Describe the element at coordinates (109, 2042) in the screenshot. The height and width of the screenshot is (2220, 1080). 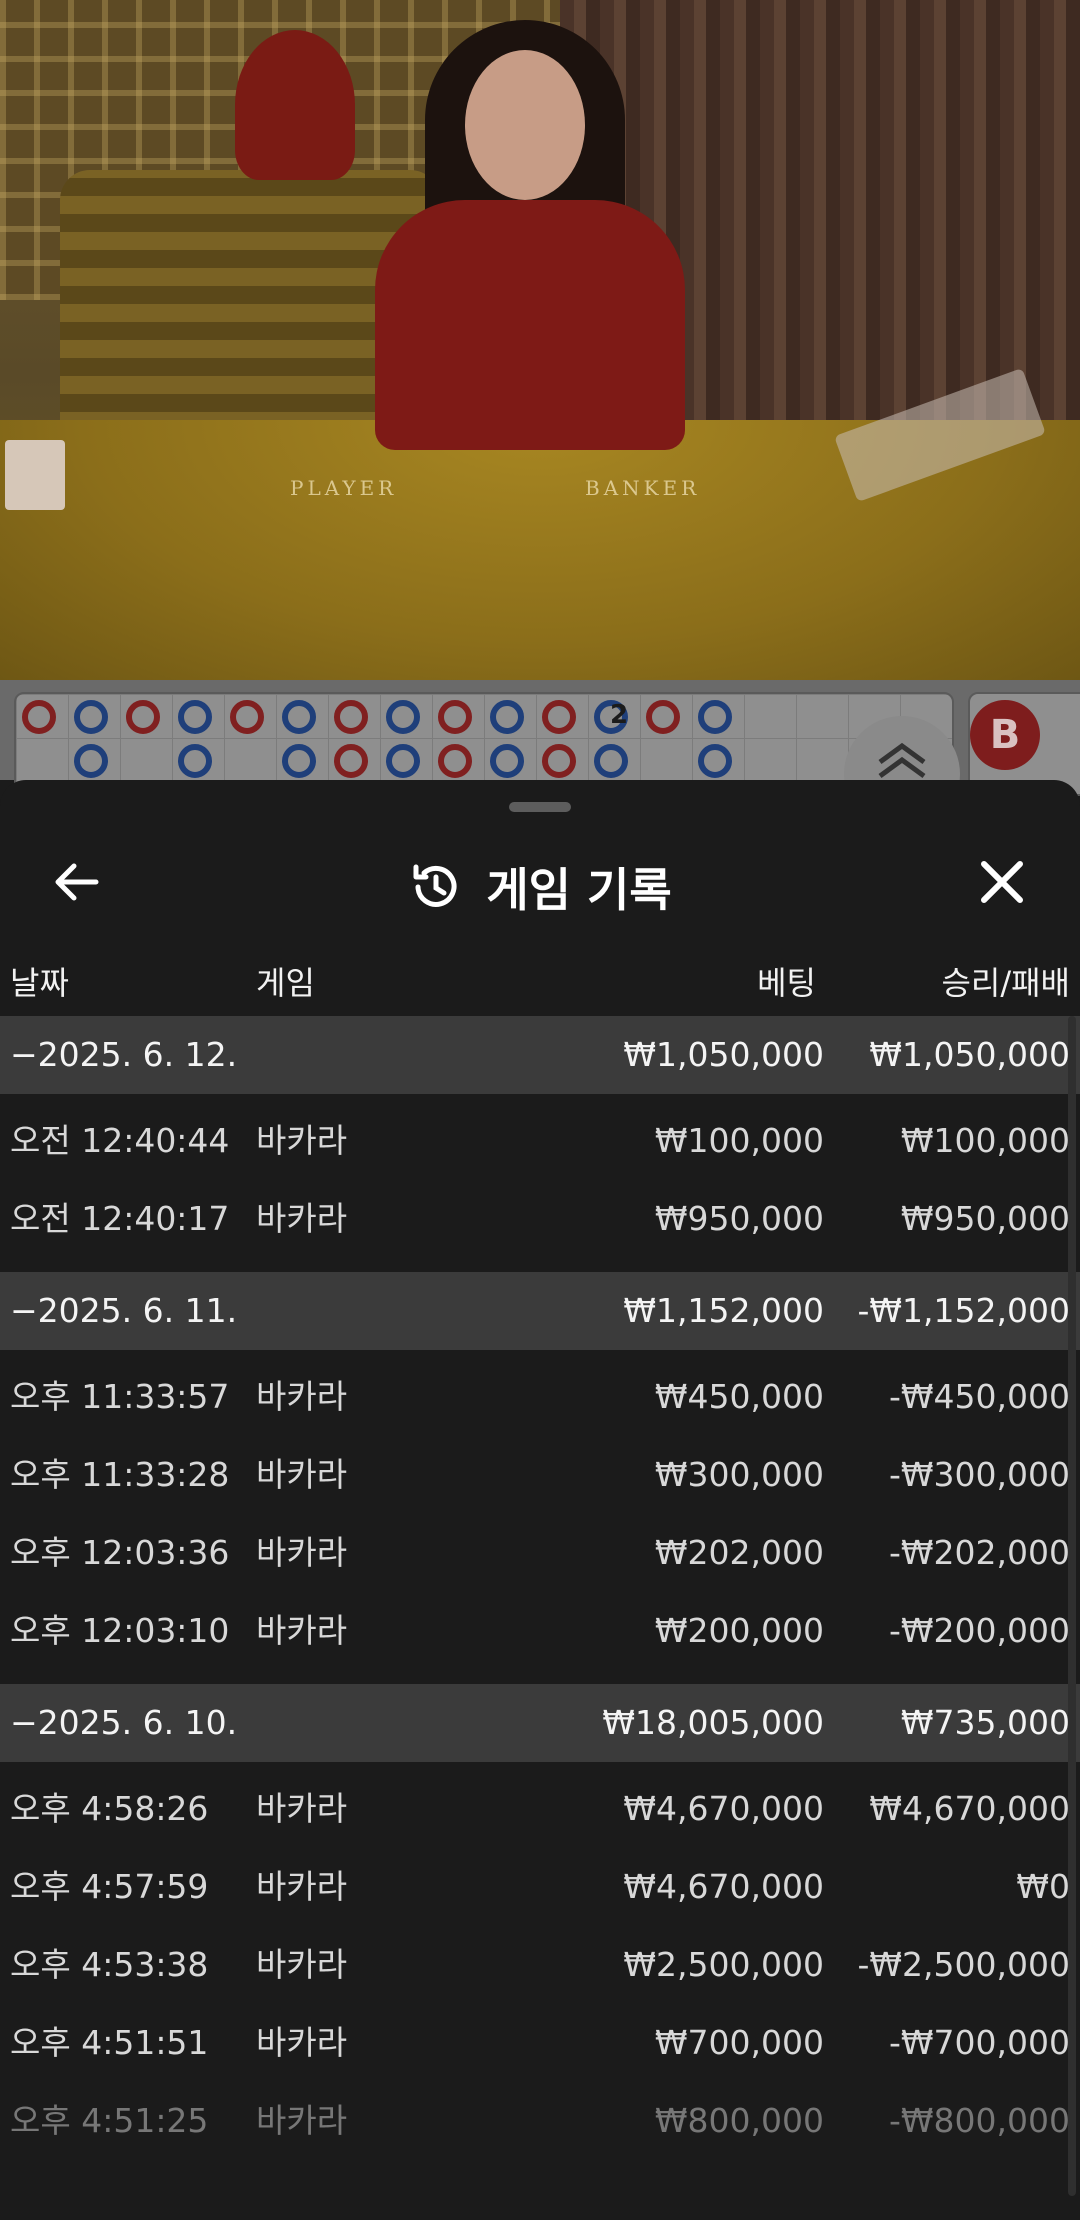
I see `row-time: 오후 4:51:51` at that location.